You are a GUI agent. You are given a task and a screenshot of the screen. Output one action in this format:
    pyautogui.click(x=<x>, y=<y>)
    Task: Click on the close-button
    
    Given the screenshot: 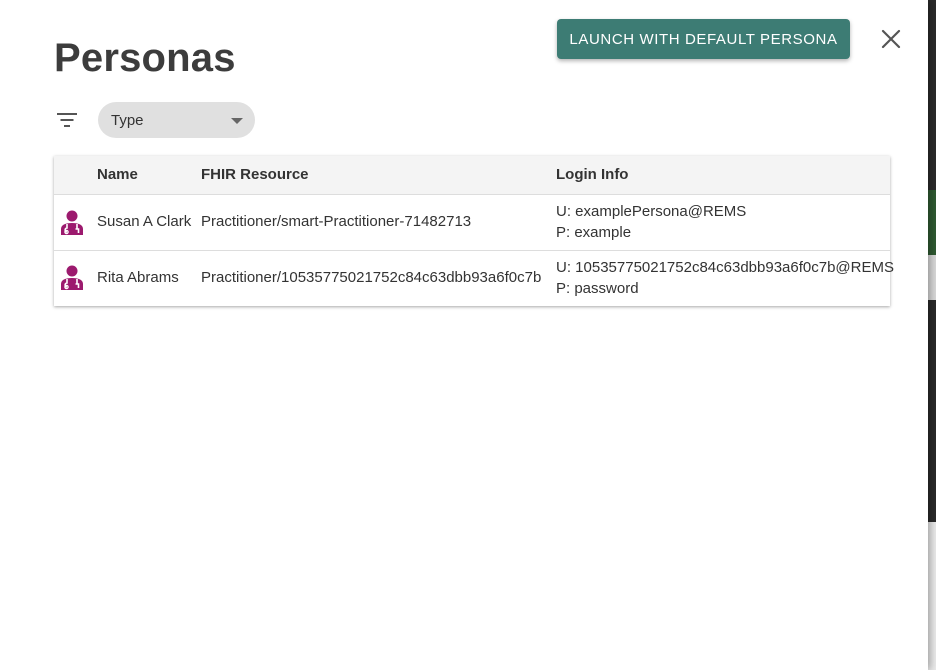 What is the action you would take?
    pyautogui.click(x=891, y=39)
    